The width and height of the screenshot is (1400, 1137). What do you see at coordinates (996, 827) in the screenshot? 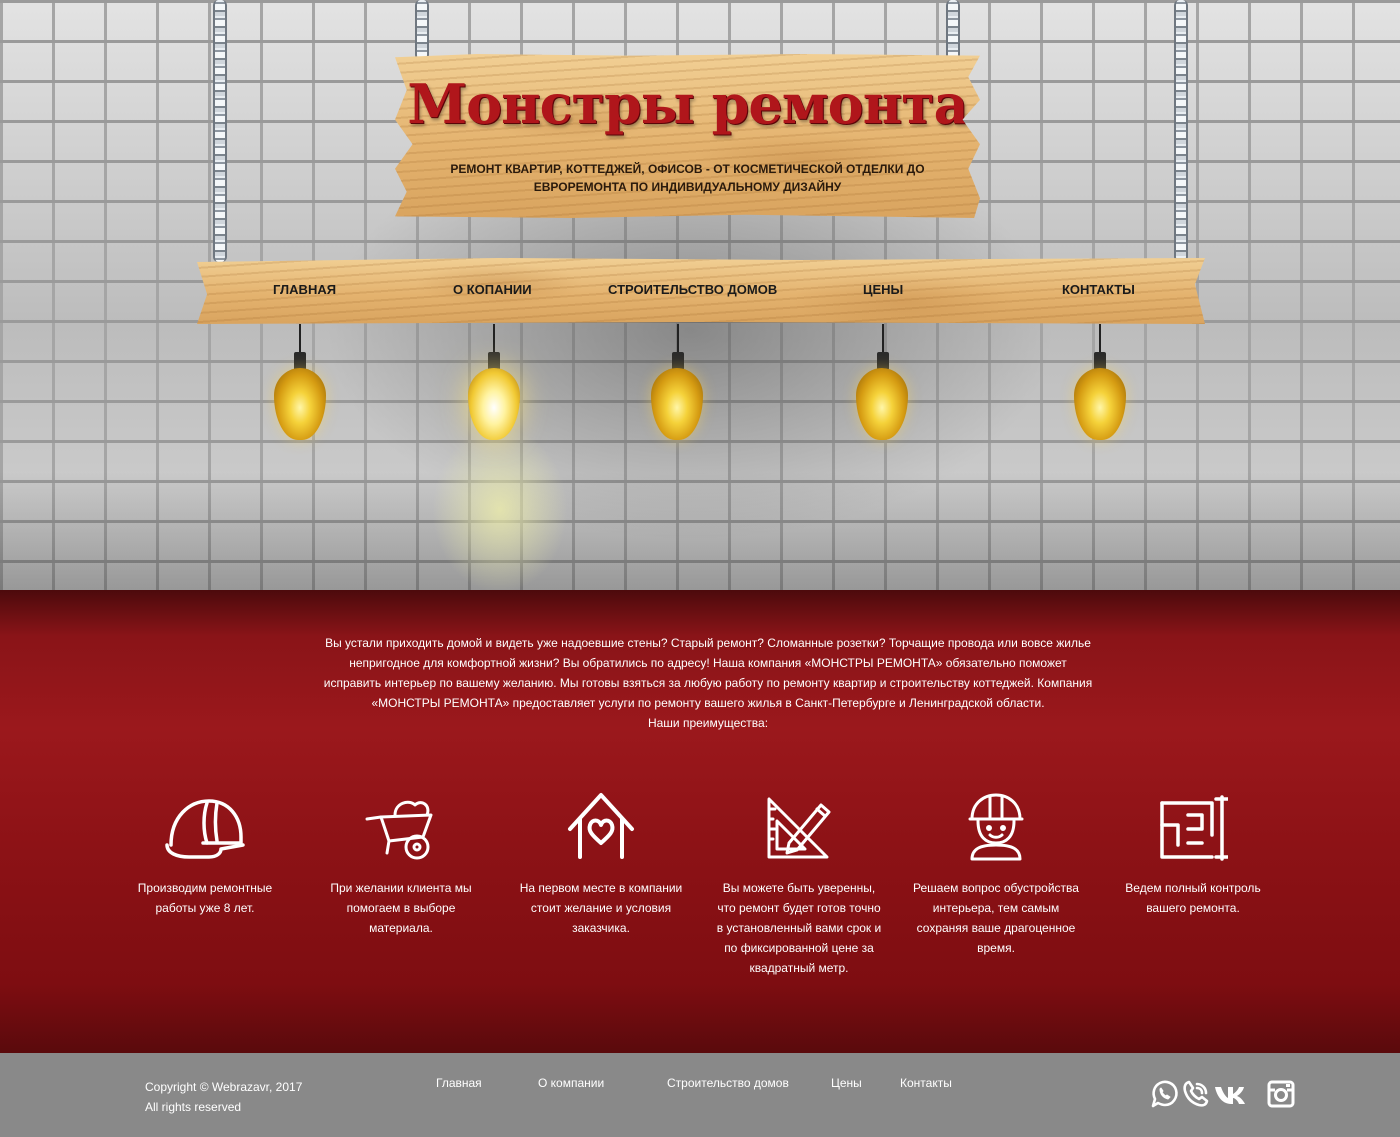
I see `builder-icon` at bounding box center [996, 827].